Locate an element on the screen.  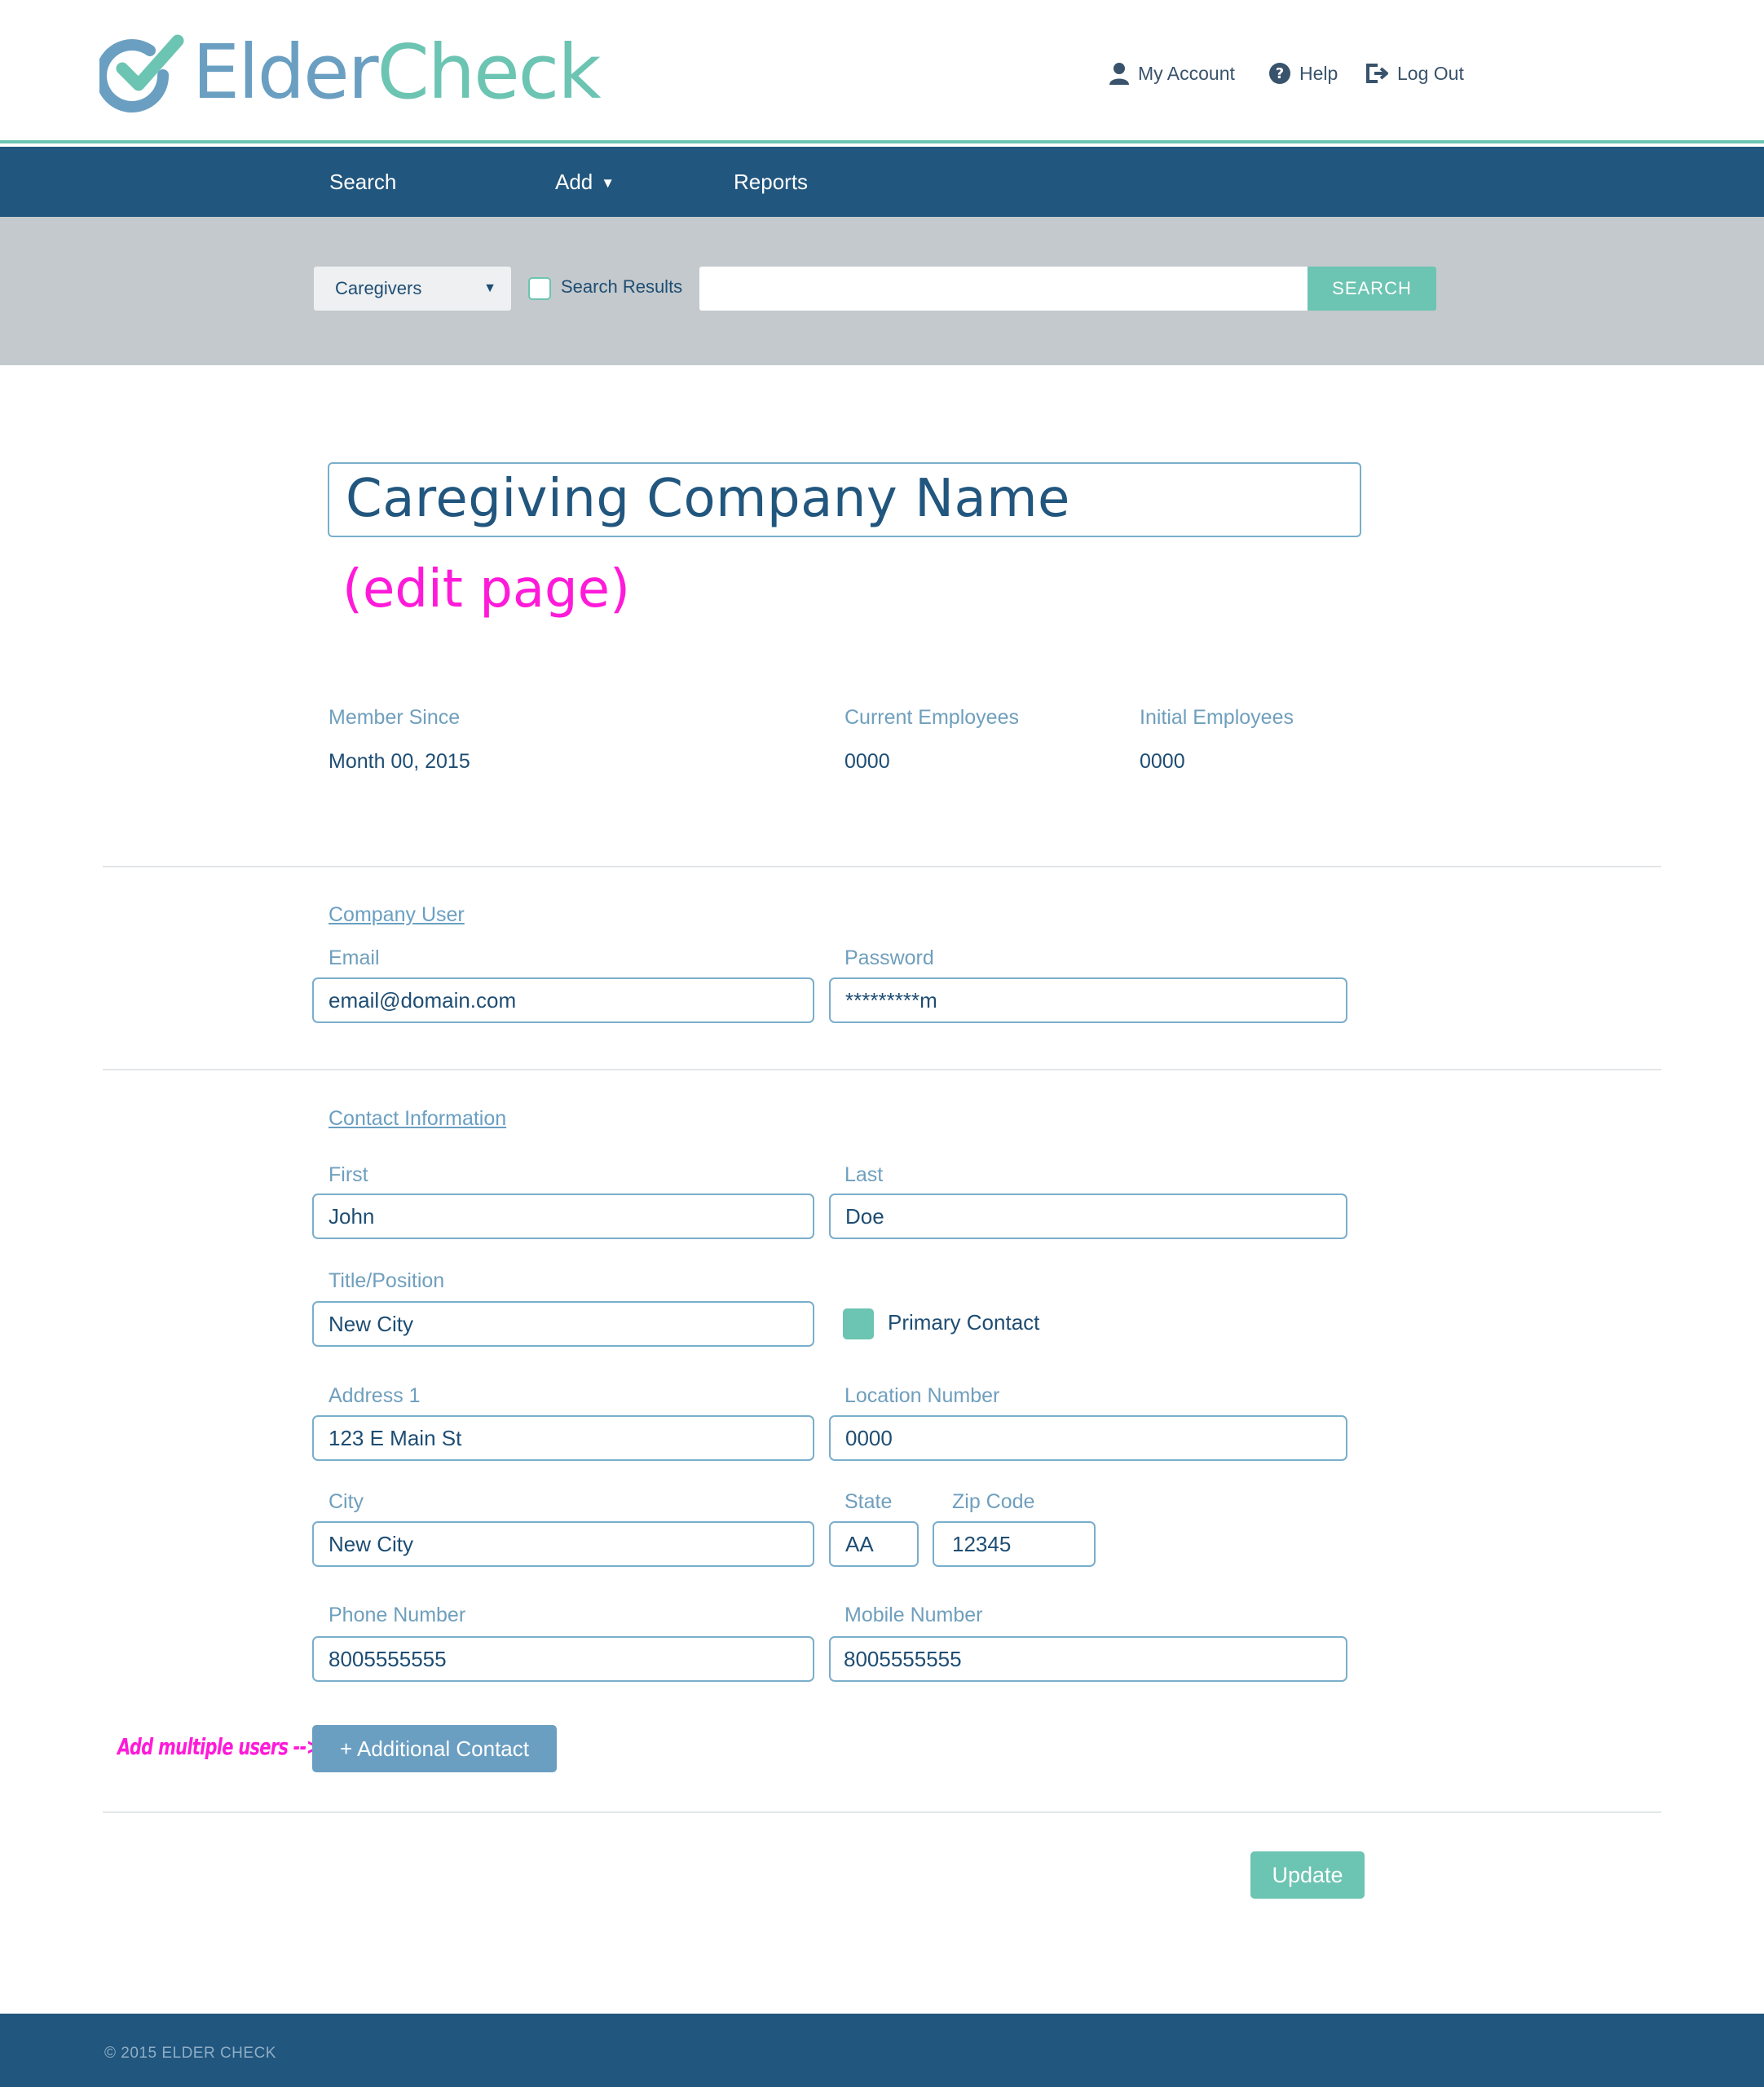
user-icon is located at coordinates (1119, 74).